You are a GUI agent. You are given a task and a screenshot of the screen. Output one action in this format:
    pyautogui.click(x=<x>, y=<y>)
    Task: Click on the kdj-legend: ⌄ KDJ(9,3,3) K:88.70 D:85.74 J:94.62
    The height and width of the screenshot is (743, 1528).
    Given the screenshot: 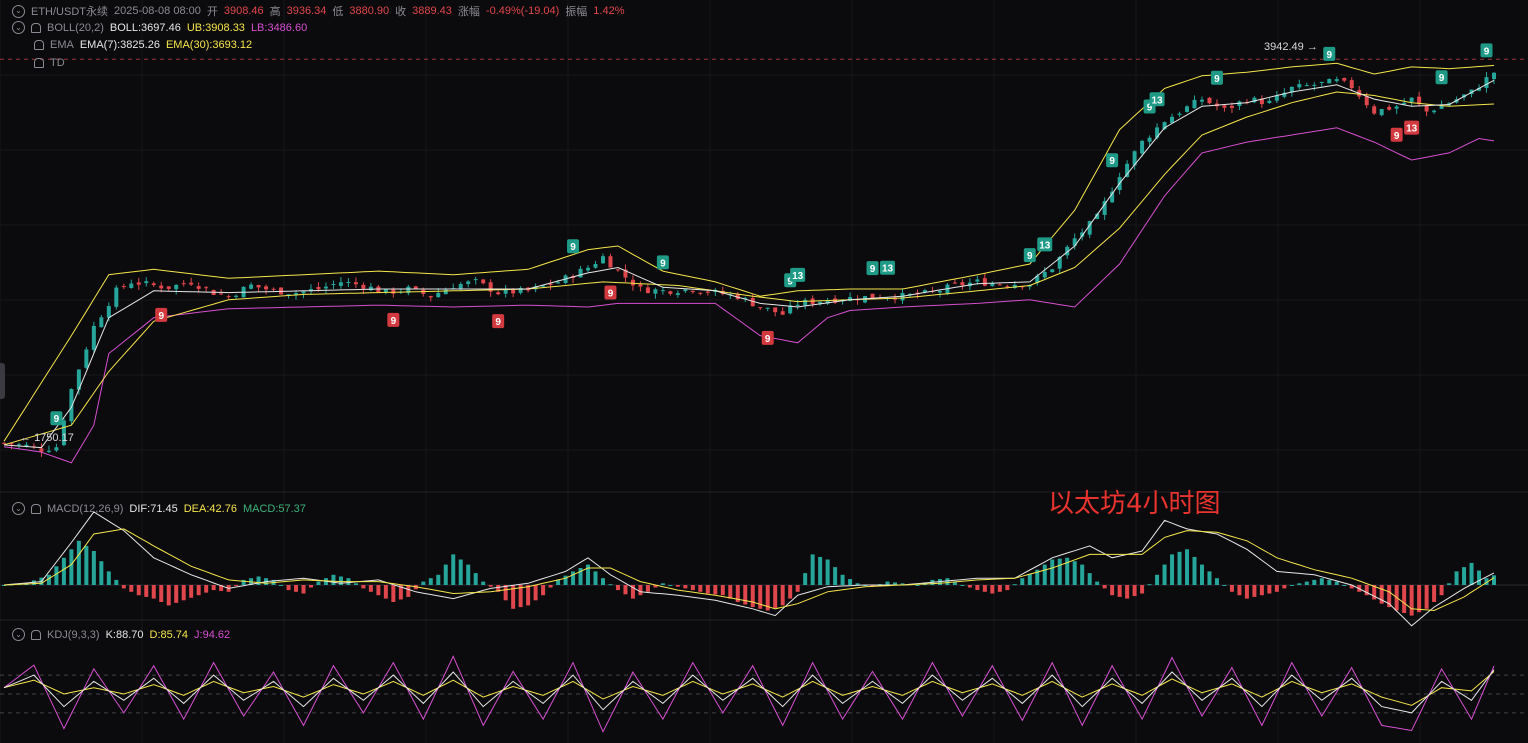 What is the action you would take?
    pyautogui.click(x=121, y=634)
    